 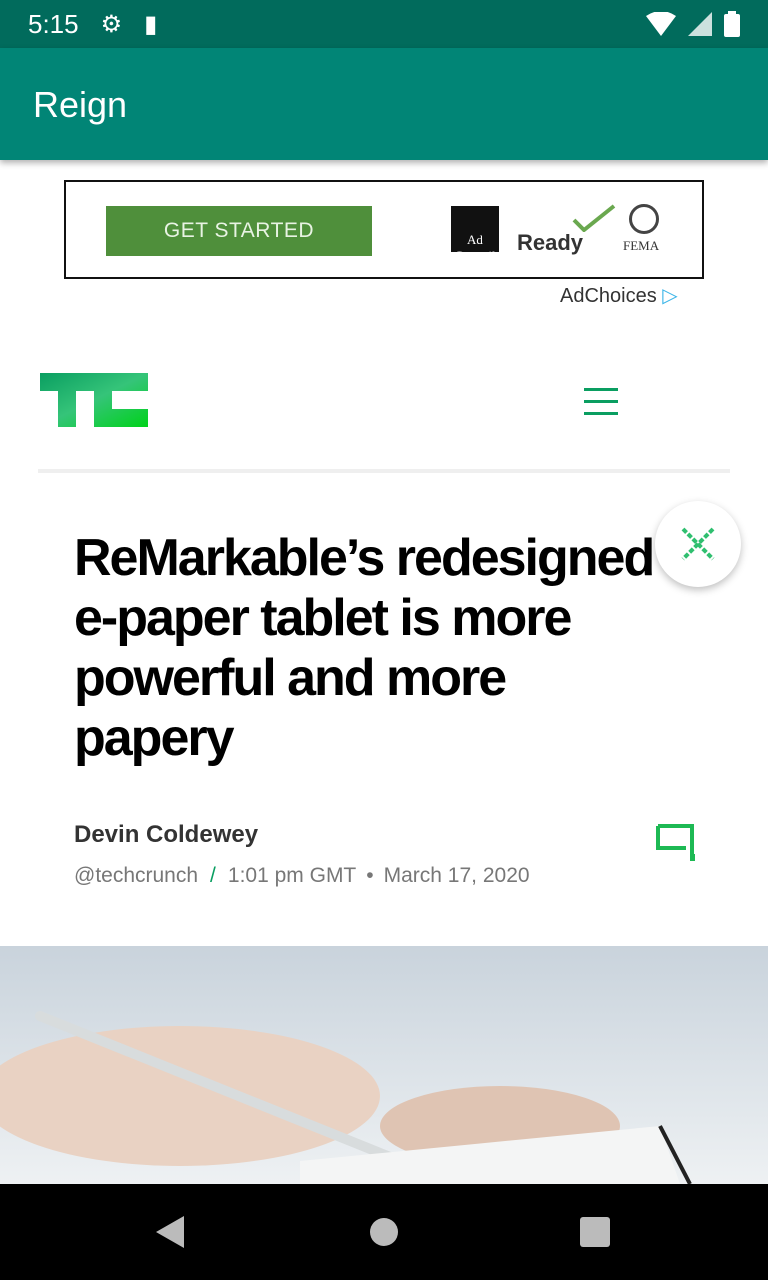 What do you see at coordinates (676, 843) in the screenshot?
I see `comment-icon` at bounding box center [676, 843].